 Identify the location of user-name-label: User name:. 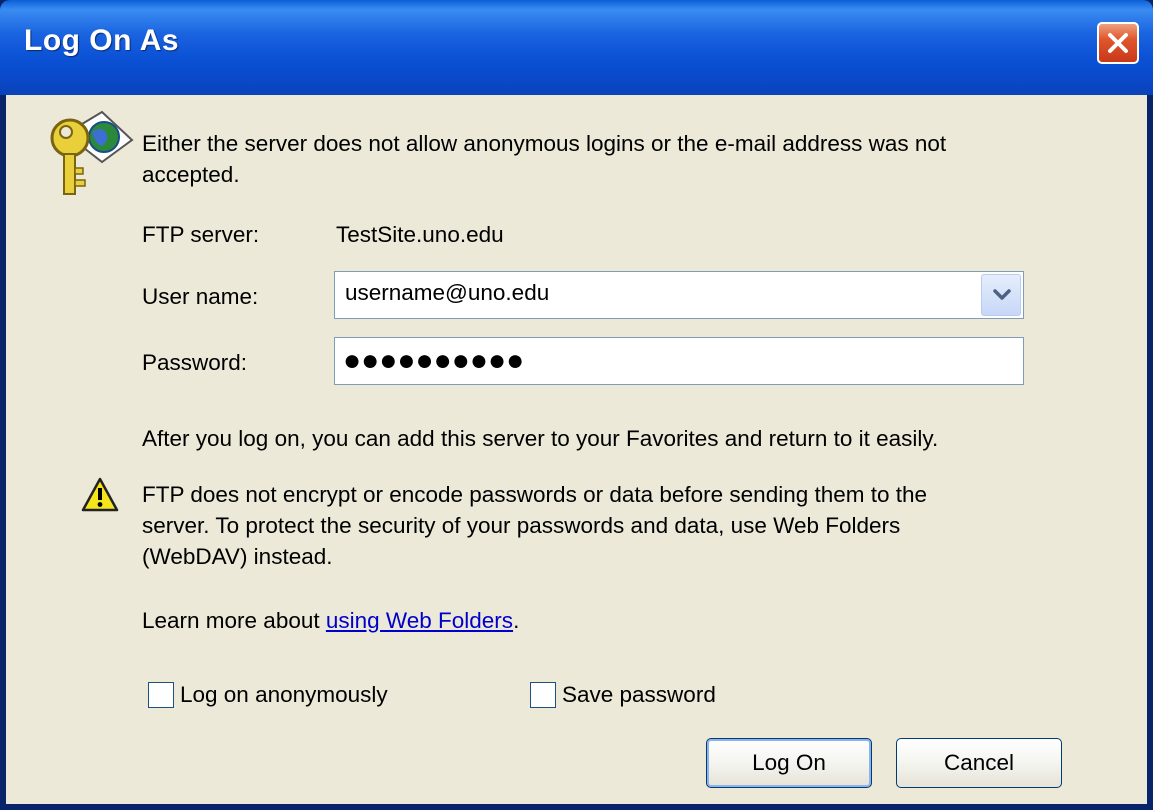
(200, 296).